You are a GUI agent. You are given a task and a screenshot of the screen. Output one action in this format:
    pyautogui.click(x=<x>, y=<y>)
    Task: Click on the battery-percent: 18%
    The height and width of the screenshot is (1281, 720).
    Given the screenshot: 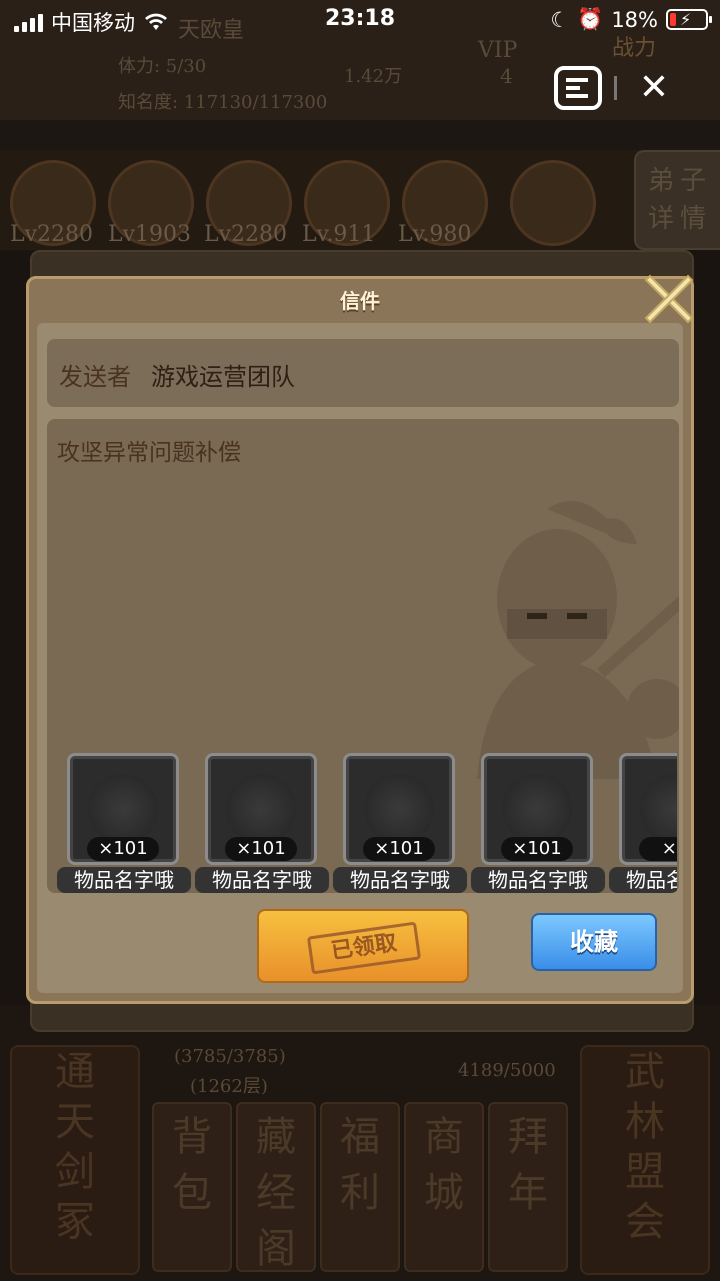 What is the action you would take?
    pyautogui.click(x=634, y=19)
    